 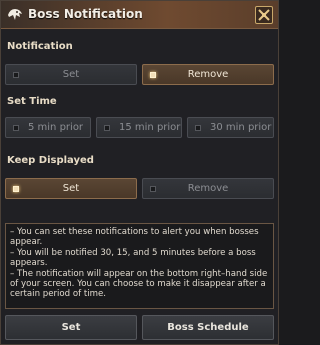 What do you see at coordinates (50, 160) in the screenshot?
I see `keep-displayed-label: Keep Displayed` at bounding box center [50, 160].